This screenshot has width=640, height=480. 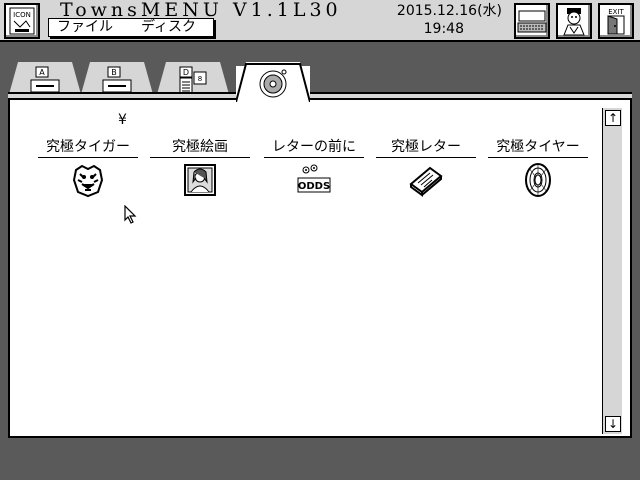 I want to click on file-item-ultimate-tire: 究極タイヤー, so click(x=538, y=173).